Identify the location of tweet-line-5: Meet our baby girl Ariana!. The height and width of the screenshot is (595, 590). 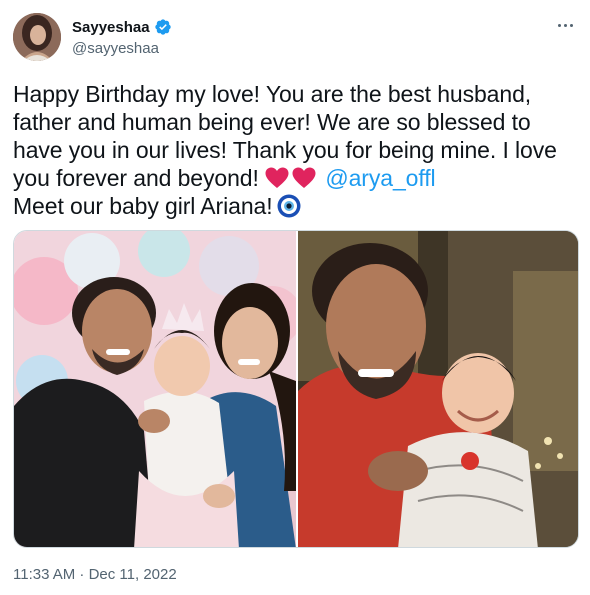
(296, 206).